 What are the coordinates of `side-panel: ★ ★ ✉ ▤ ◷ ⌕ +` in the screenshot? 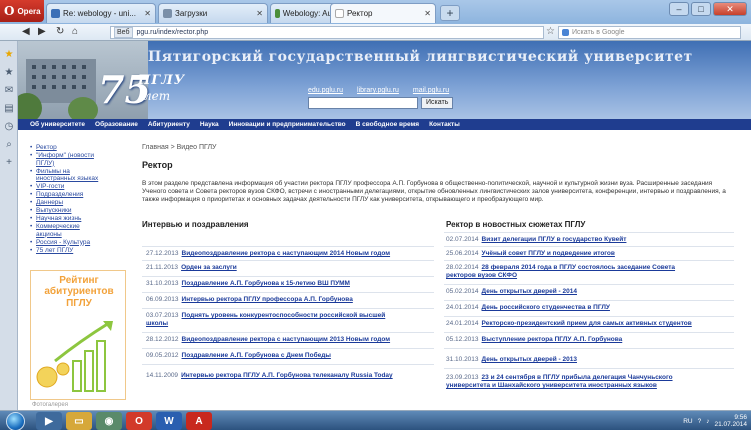 It's located at (9, 225).